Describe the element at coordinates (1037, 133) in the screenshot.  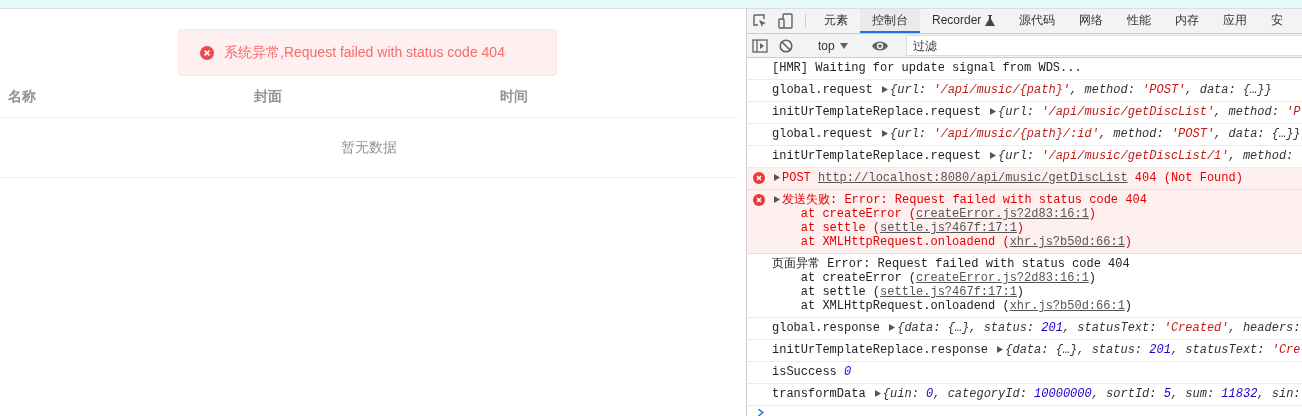
I see `console-line: global.request {url: '/api/music/{path}/:id', method: 'POST', data: {…}}` at that location.